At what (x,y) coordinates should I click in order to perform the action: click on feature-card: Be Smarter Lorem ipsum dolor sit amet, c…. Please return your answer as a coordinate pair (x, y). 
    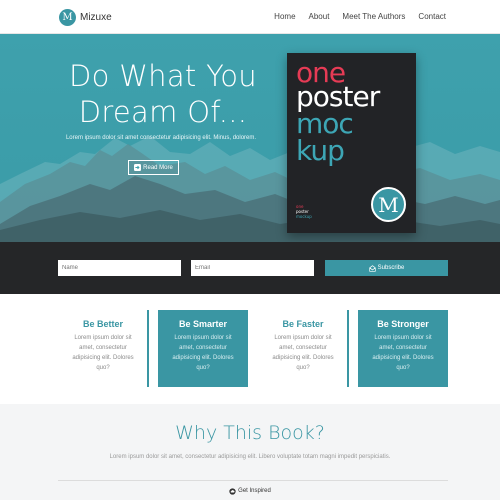
    Looking at the image, I should click on (203, 348).